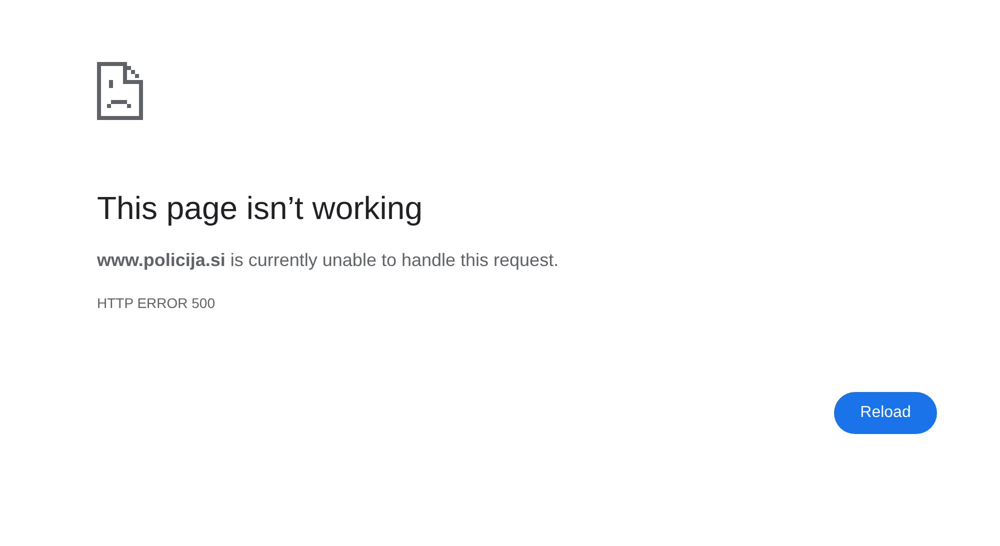 This screenshot has height=546, width=1000. What do you see at coordinates (885, 413) in the screenshot?
I see `reload-button: Reload` at bounding box center [885, 413].